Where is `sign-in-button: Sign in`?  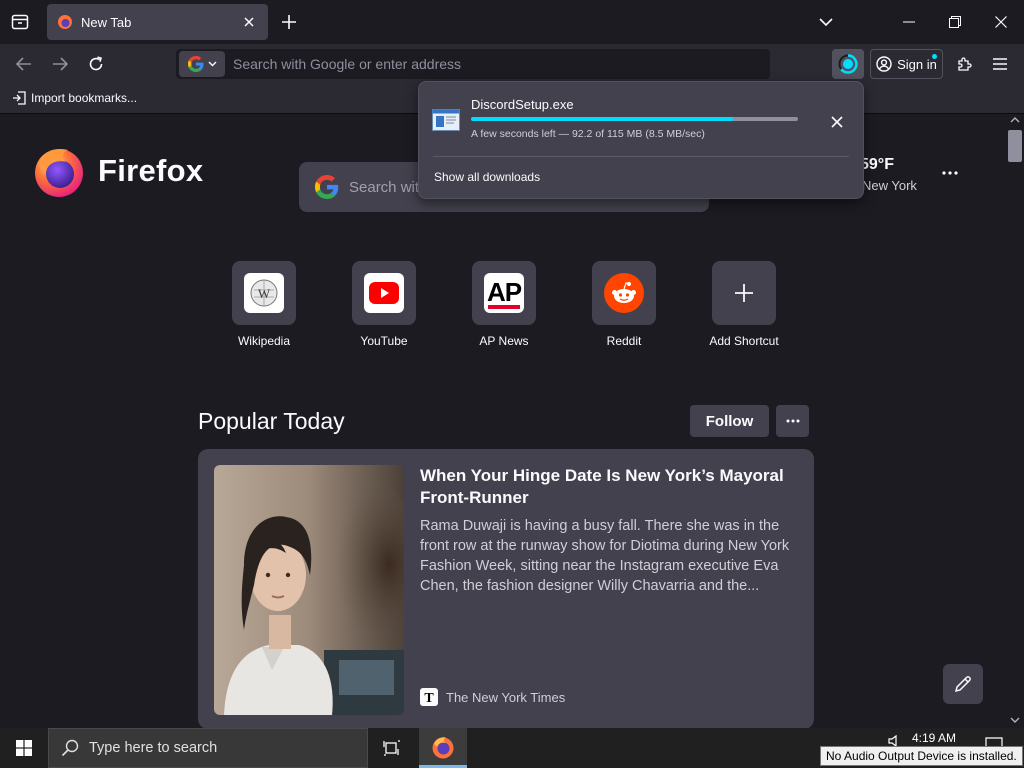 sign-in-button: Sign in is located at coordinates (906, 64).